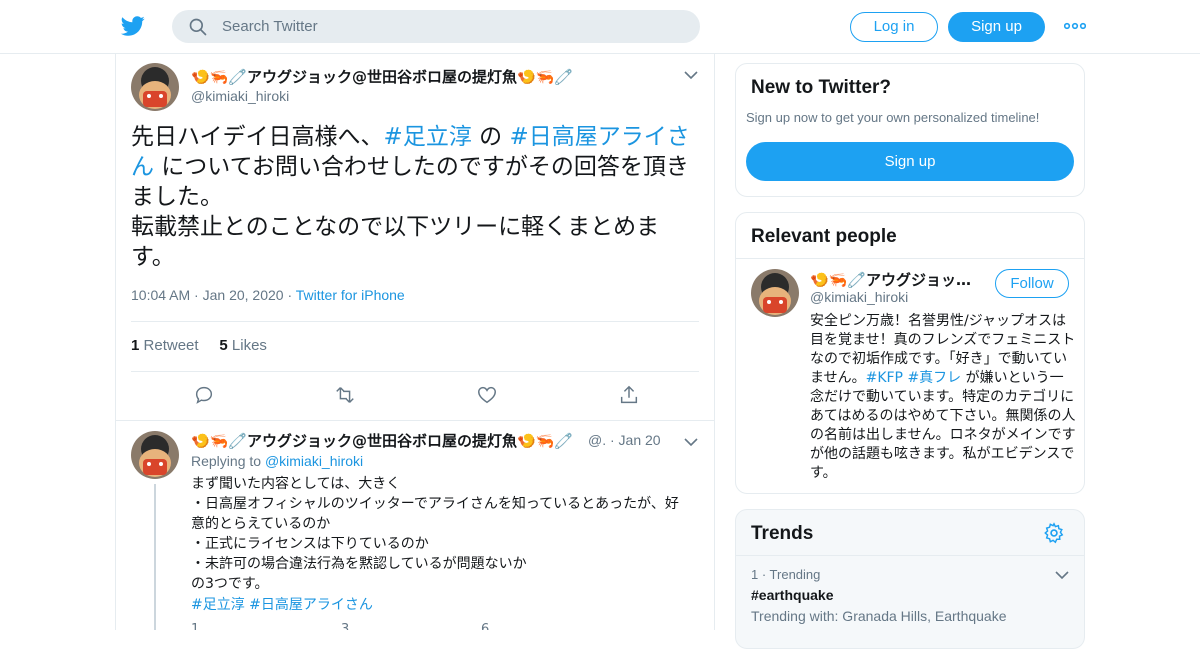  What do you see at coordinates (629, 395) in the screenshot?
I see `share-icon` at bounding box center [629, 395].